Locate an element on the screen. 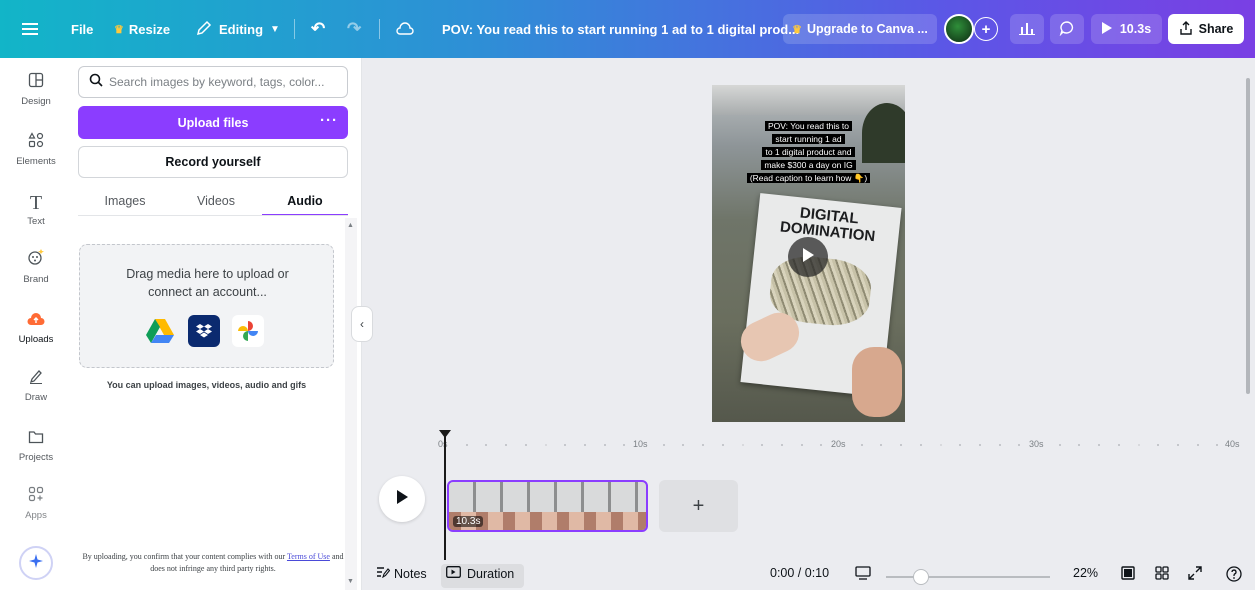 This screenshot has width=1255, height=590. zoom-level: 22% is located at coordinates (1085, 573).